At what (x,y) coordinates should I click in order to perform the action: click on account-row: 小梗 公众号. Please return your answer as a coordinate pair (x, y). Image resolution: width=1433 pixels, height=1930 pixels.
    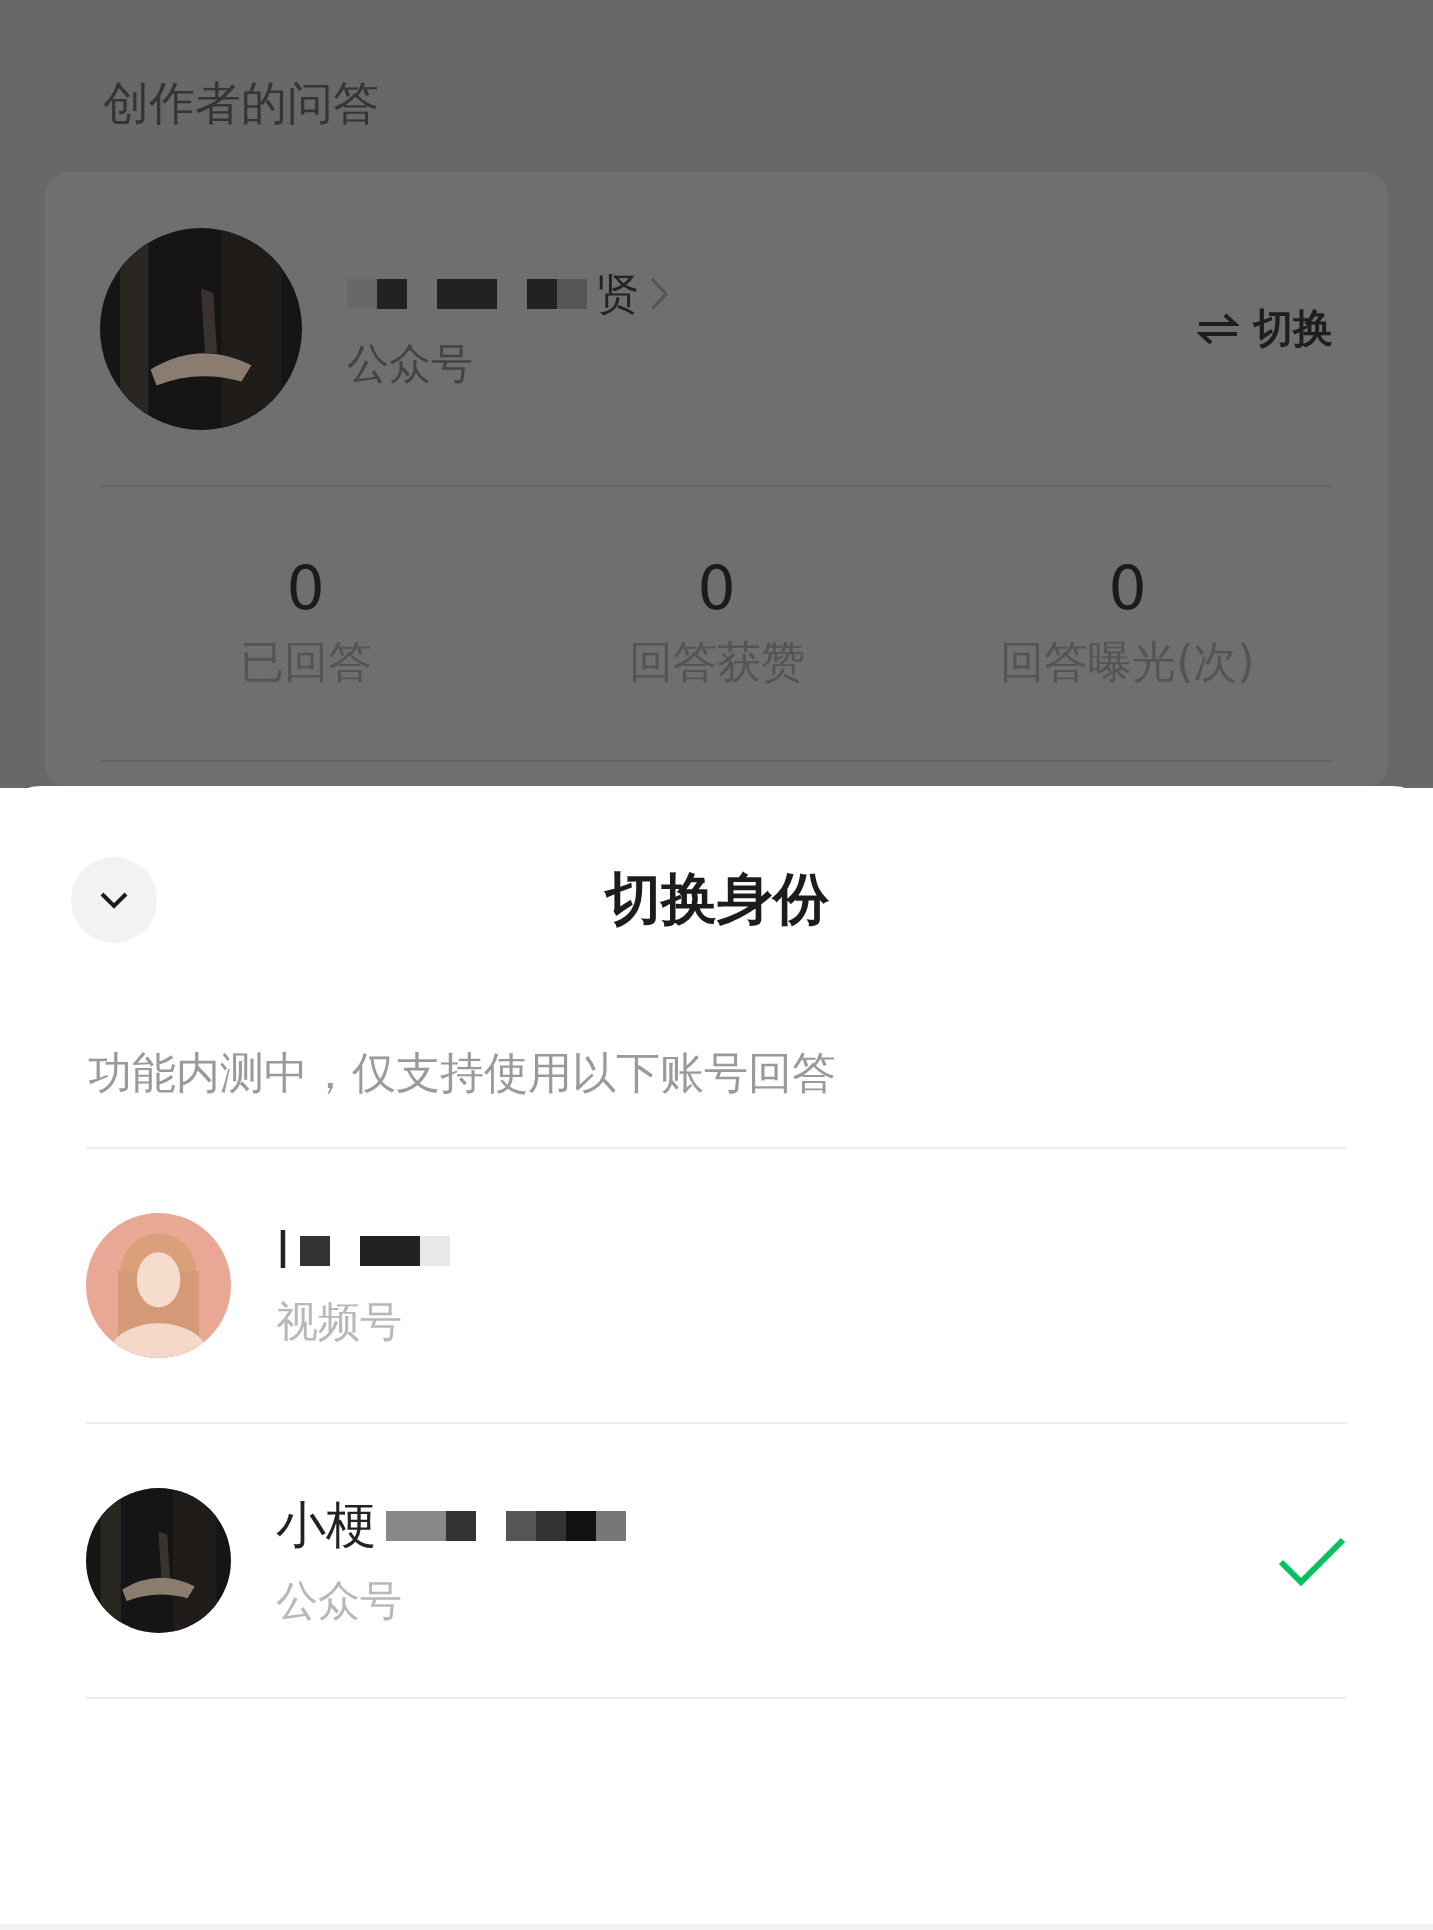
    Looking at the image, I should click on (716, 1560).